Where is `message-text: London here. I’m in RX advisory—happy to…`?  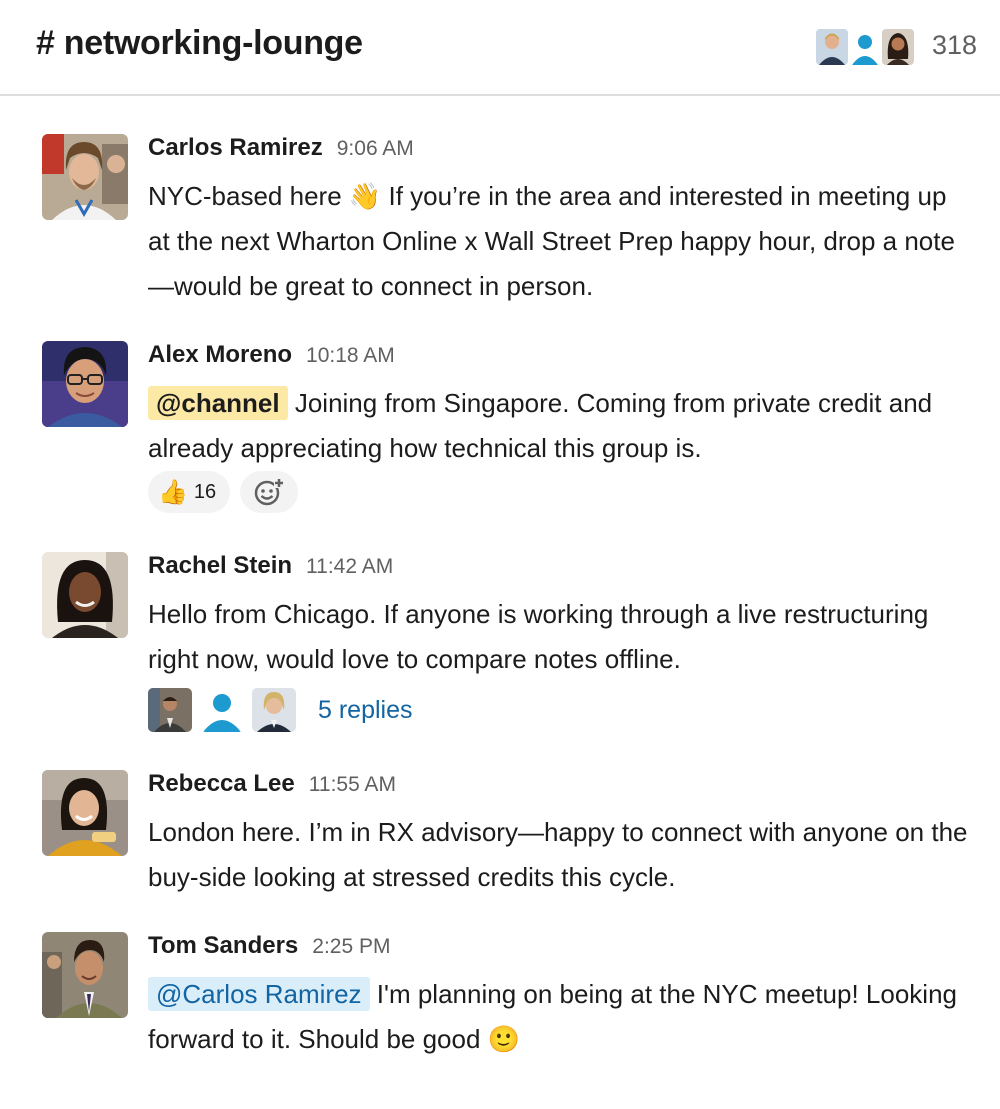
message-text: London here. I’m in RX advisory—happy to… is located at coordinates (558, 855).